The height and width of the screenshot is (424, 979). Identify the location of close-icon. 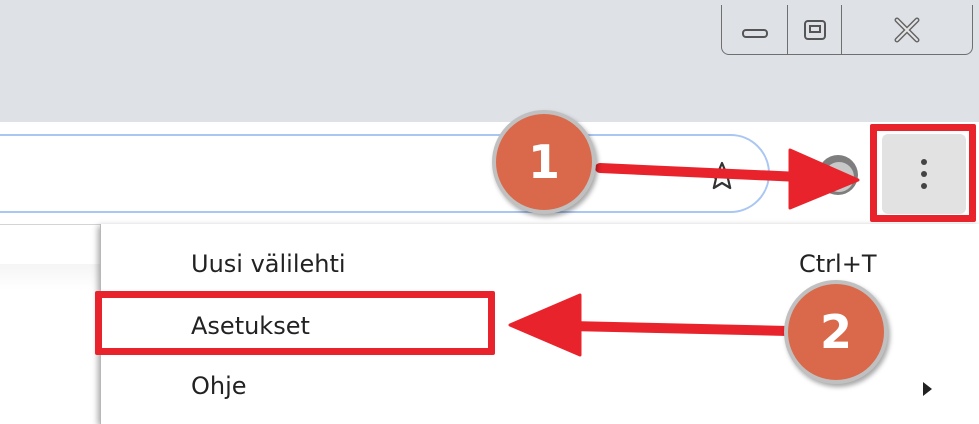
(907, 29).